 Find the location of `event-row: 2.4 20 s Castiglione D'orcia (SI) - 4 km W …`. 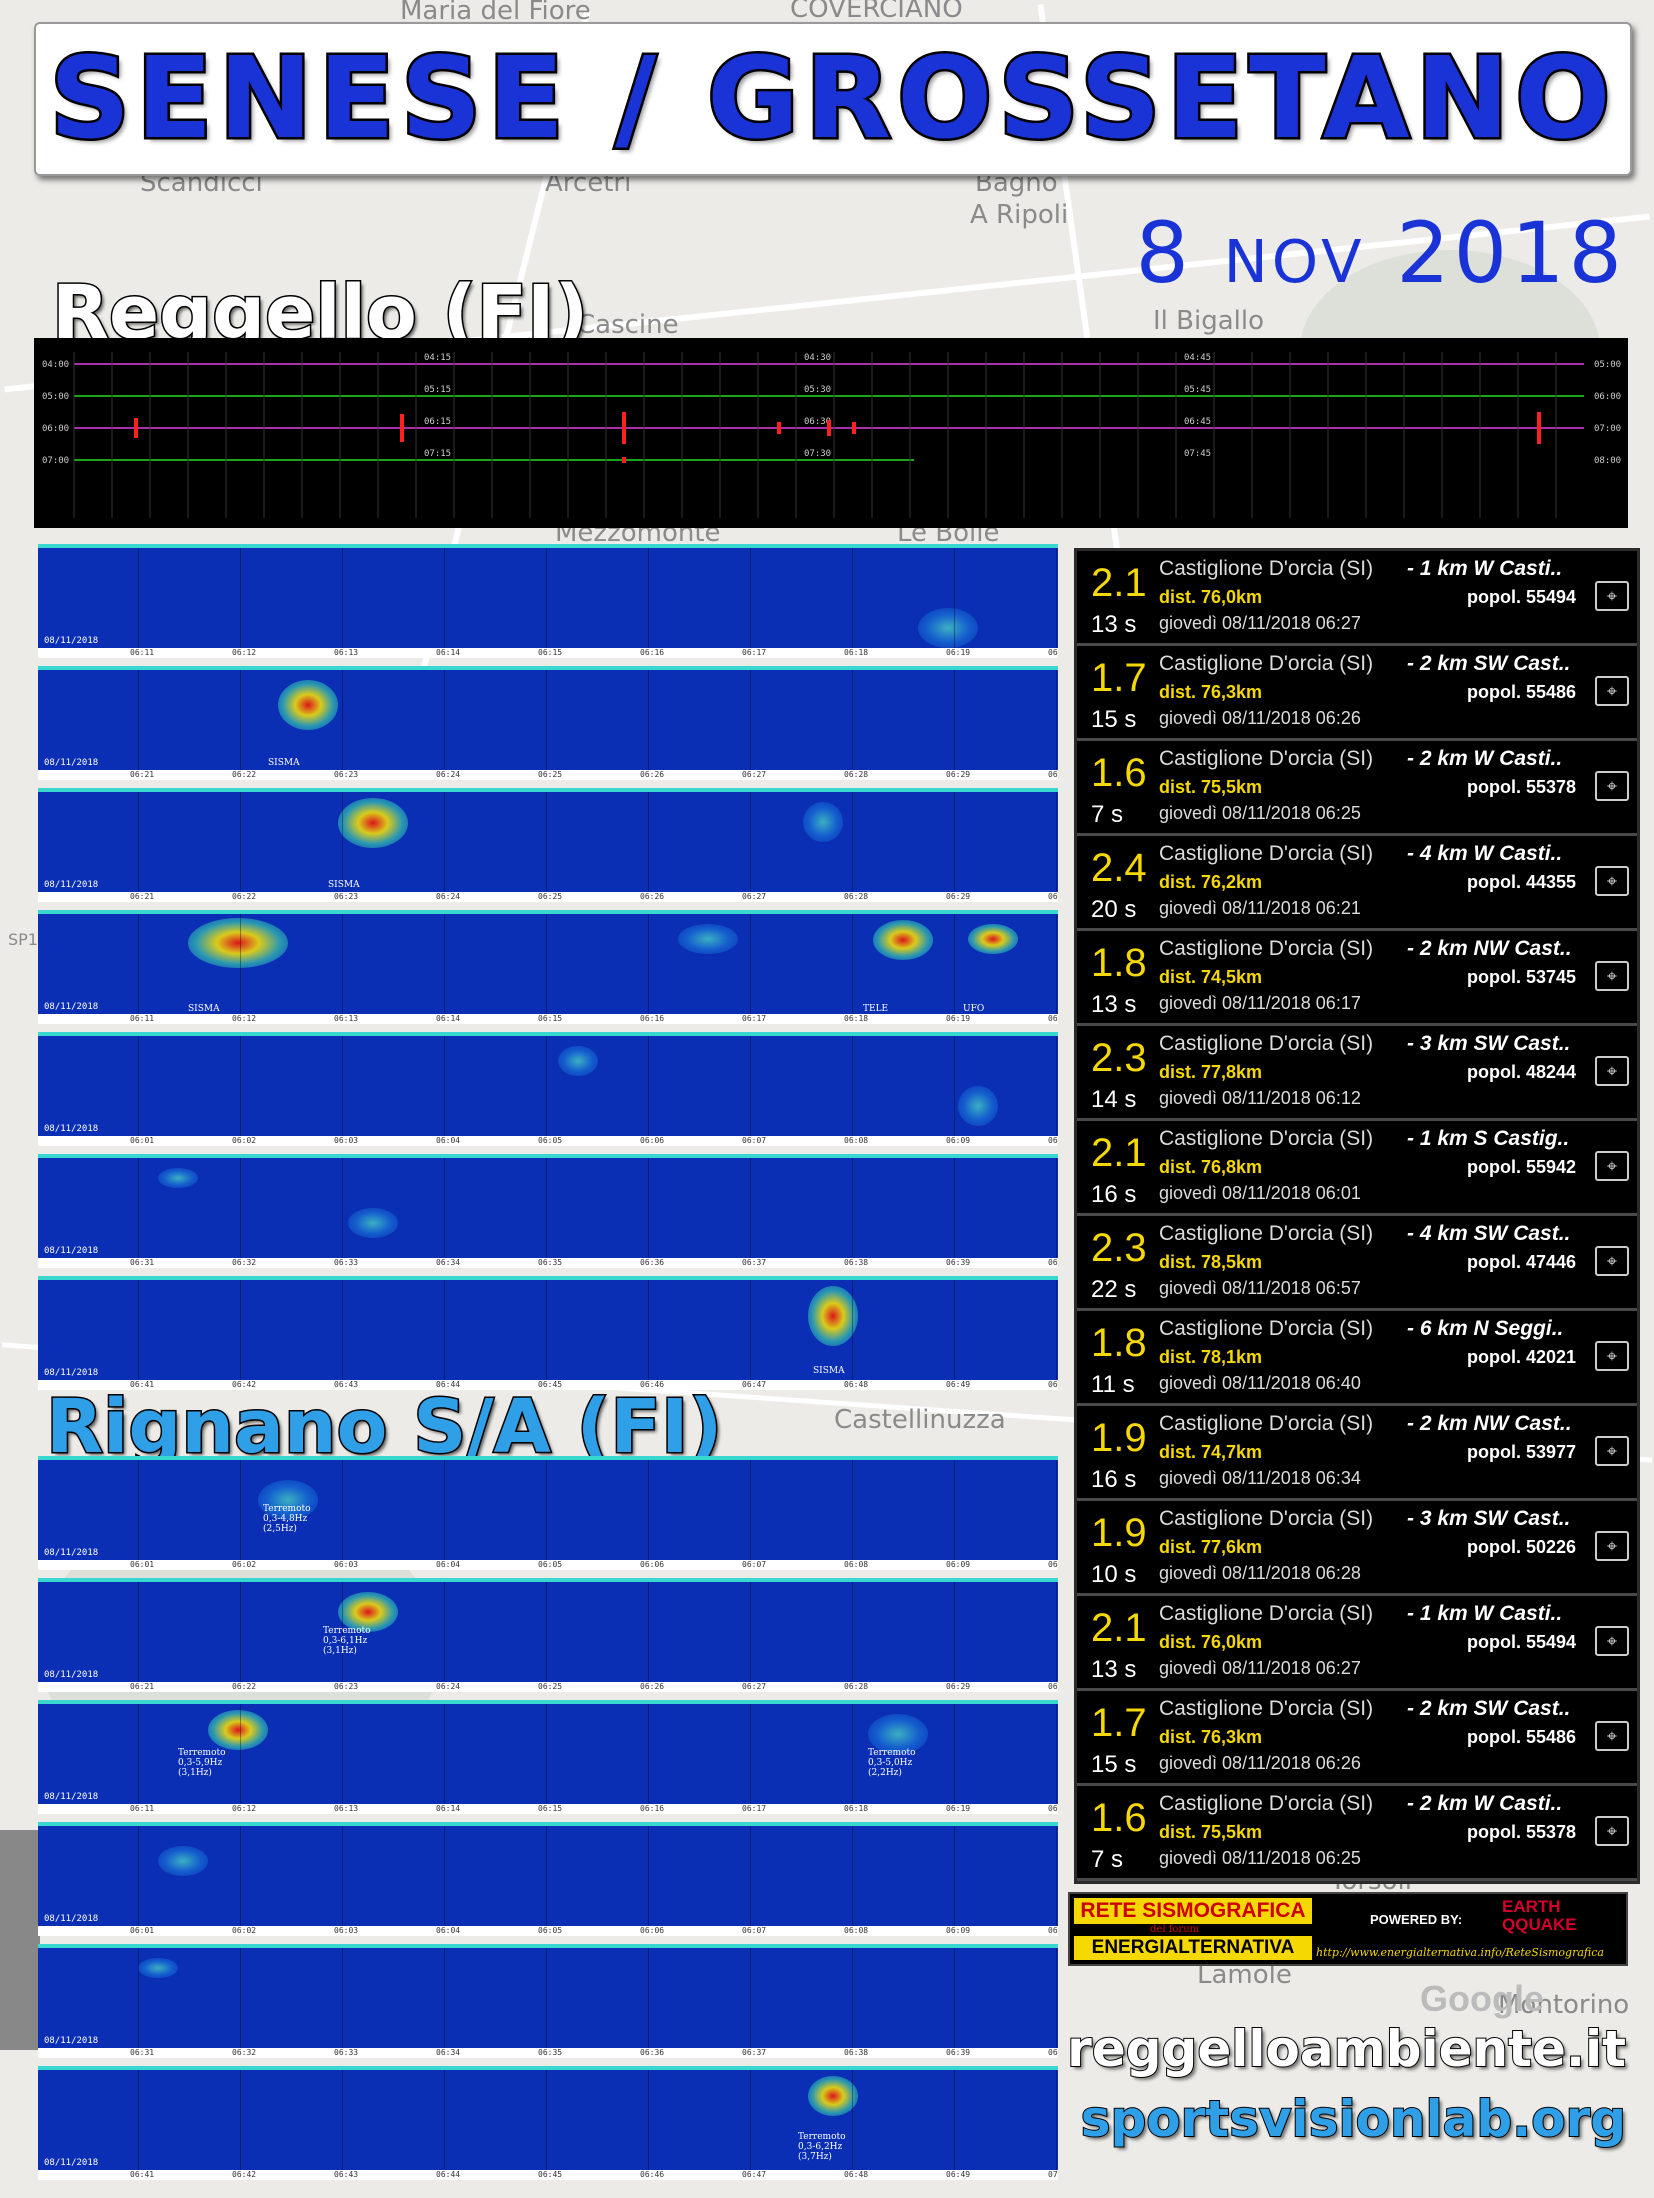

event-row: 2.4 20 s Castiglione D'orcia (SI) - 4 km W … is located at coordinates (1357, 883).